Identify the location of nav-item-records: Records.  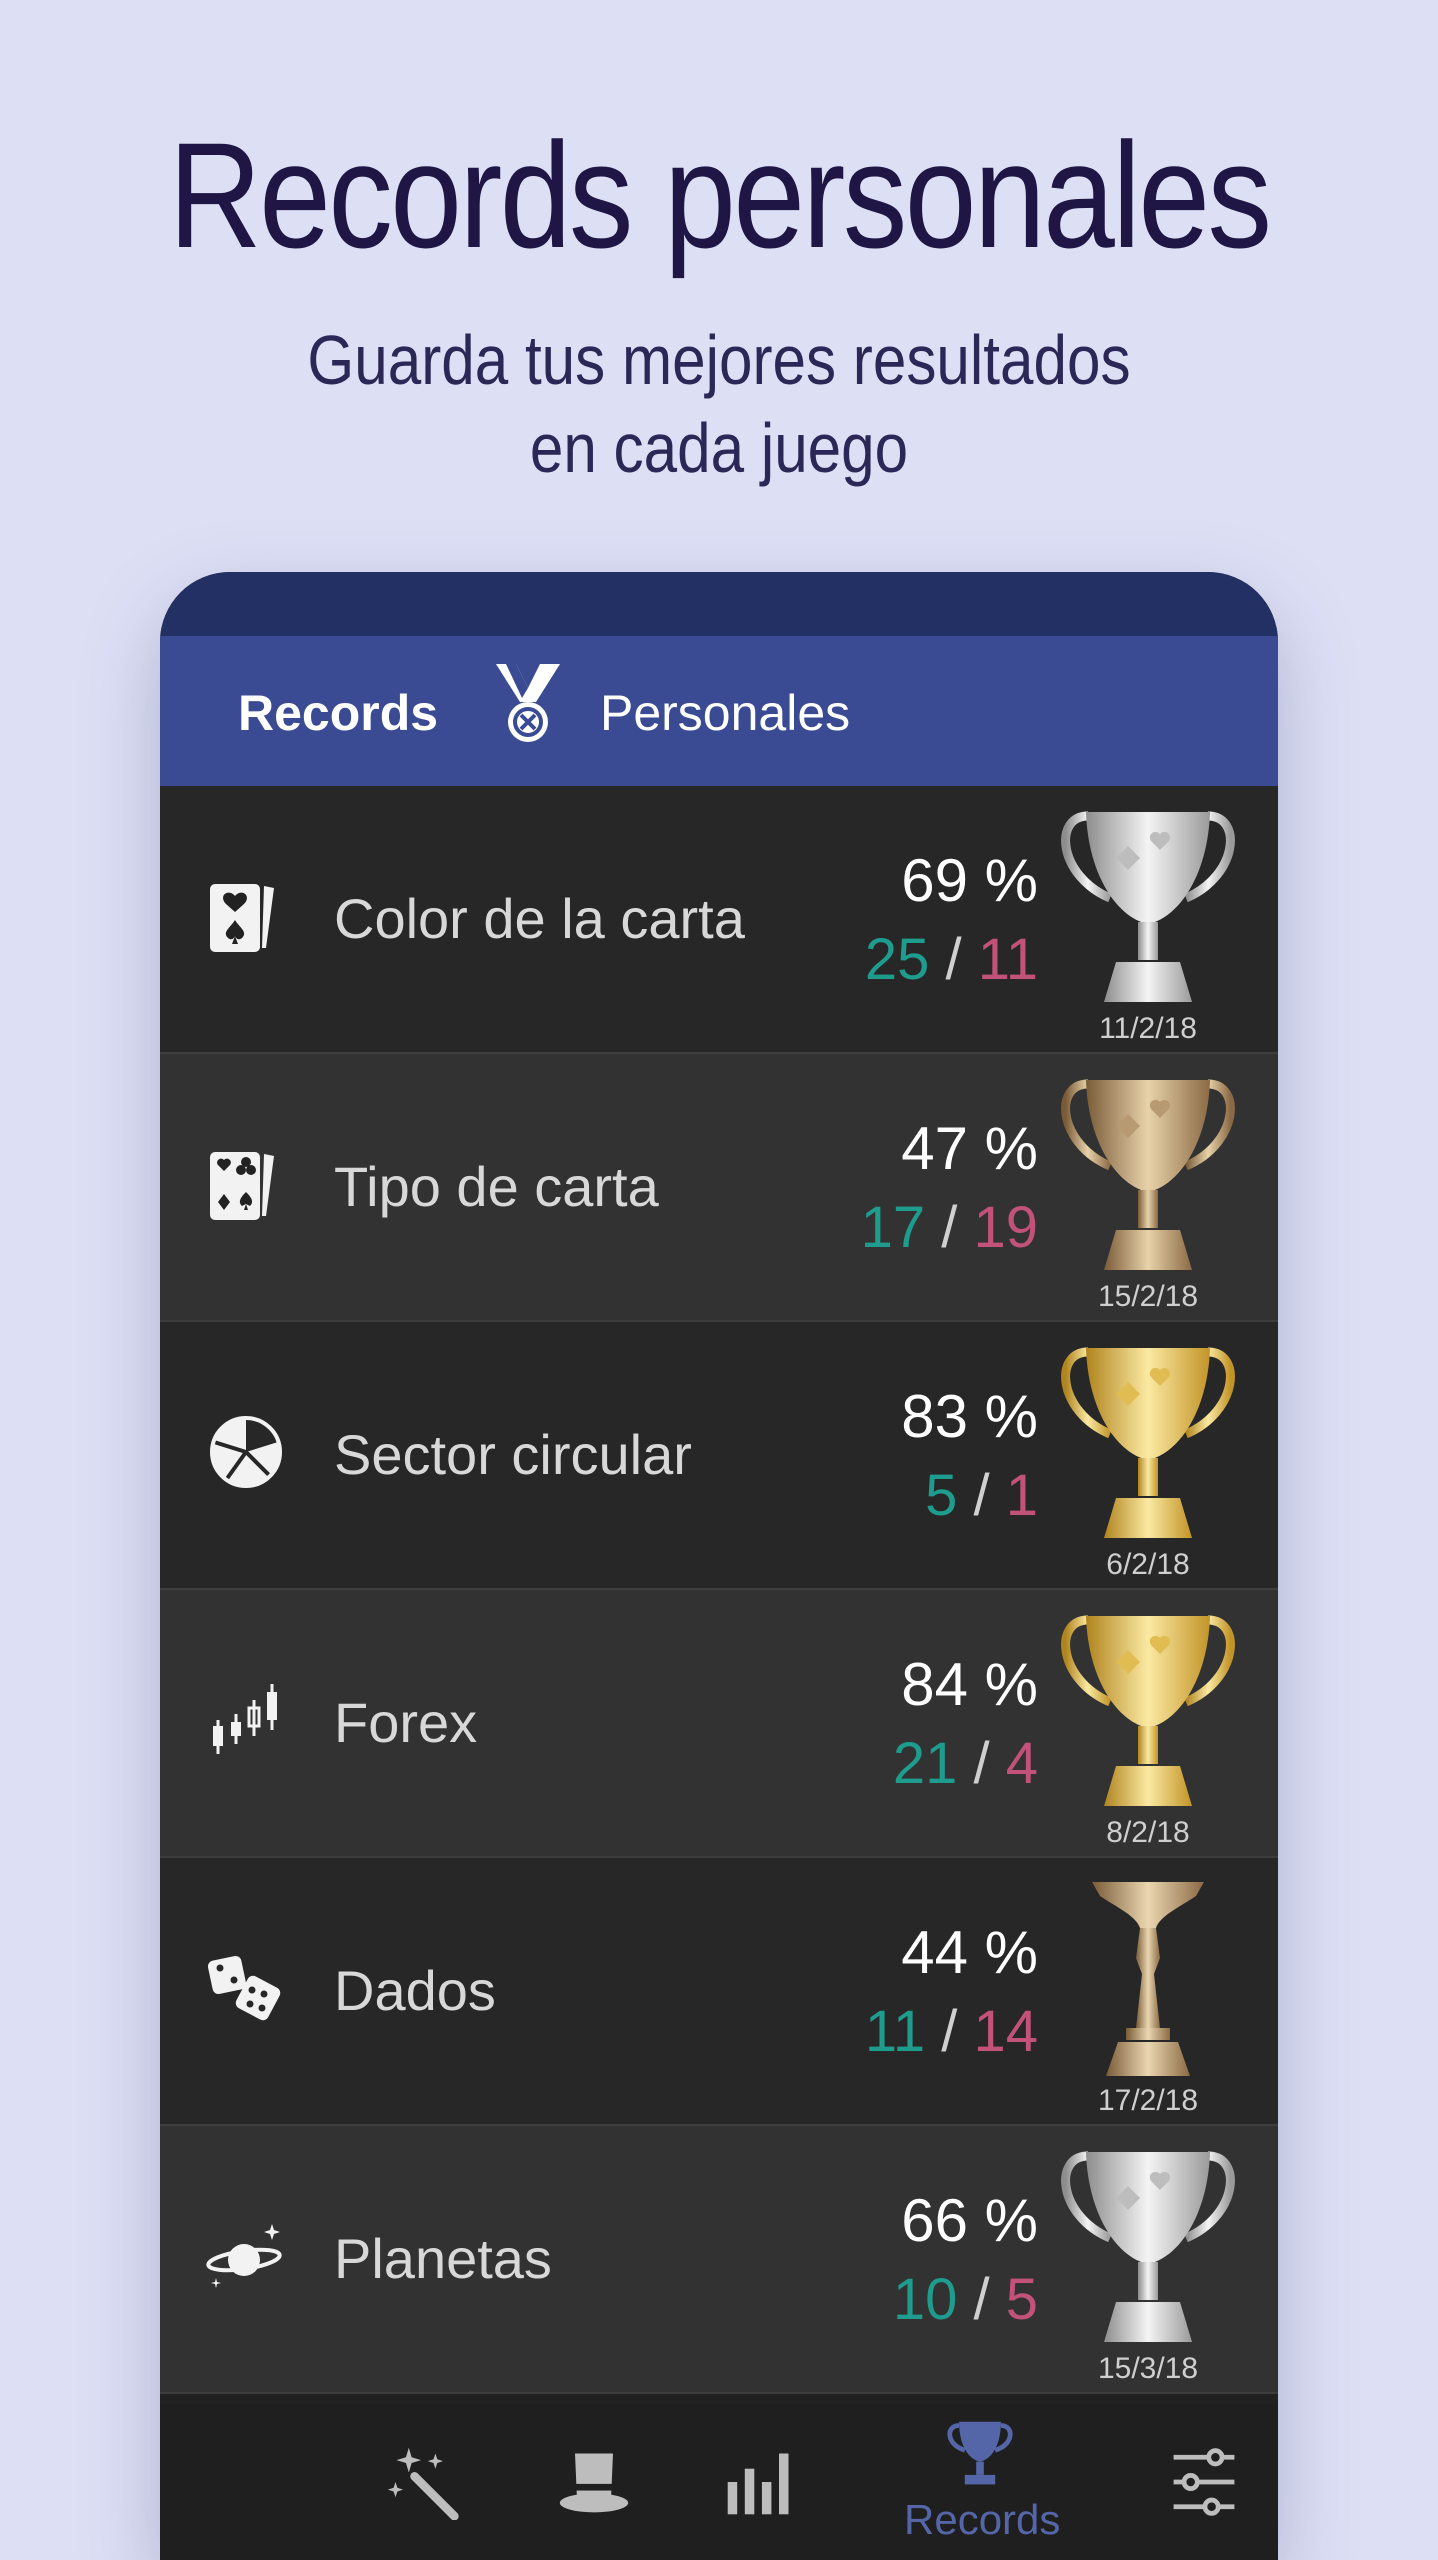
(982, 2482).